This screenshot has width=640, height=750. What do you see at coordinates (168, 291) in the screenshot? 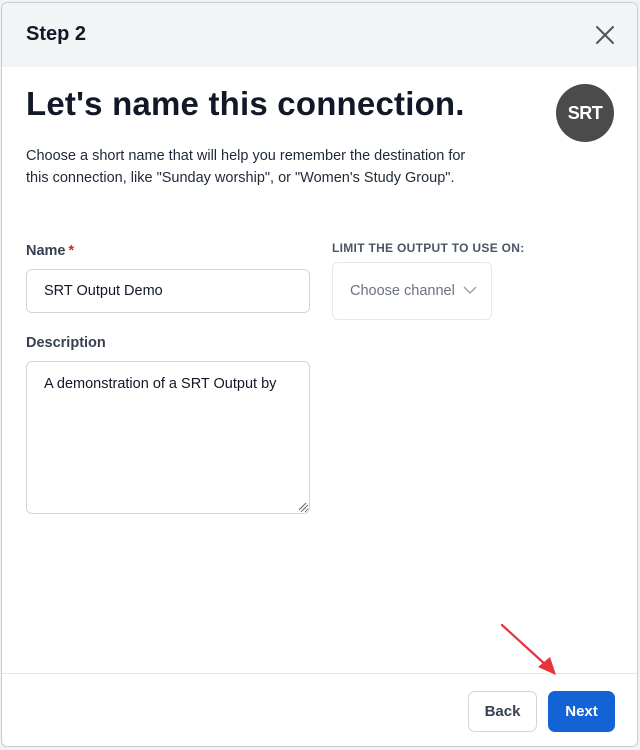
I see `name-input` at bounding box center [168, 291].